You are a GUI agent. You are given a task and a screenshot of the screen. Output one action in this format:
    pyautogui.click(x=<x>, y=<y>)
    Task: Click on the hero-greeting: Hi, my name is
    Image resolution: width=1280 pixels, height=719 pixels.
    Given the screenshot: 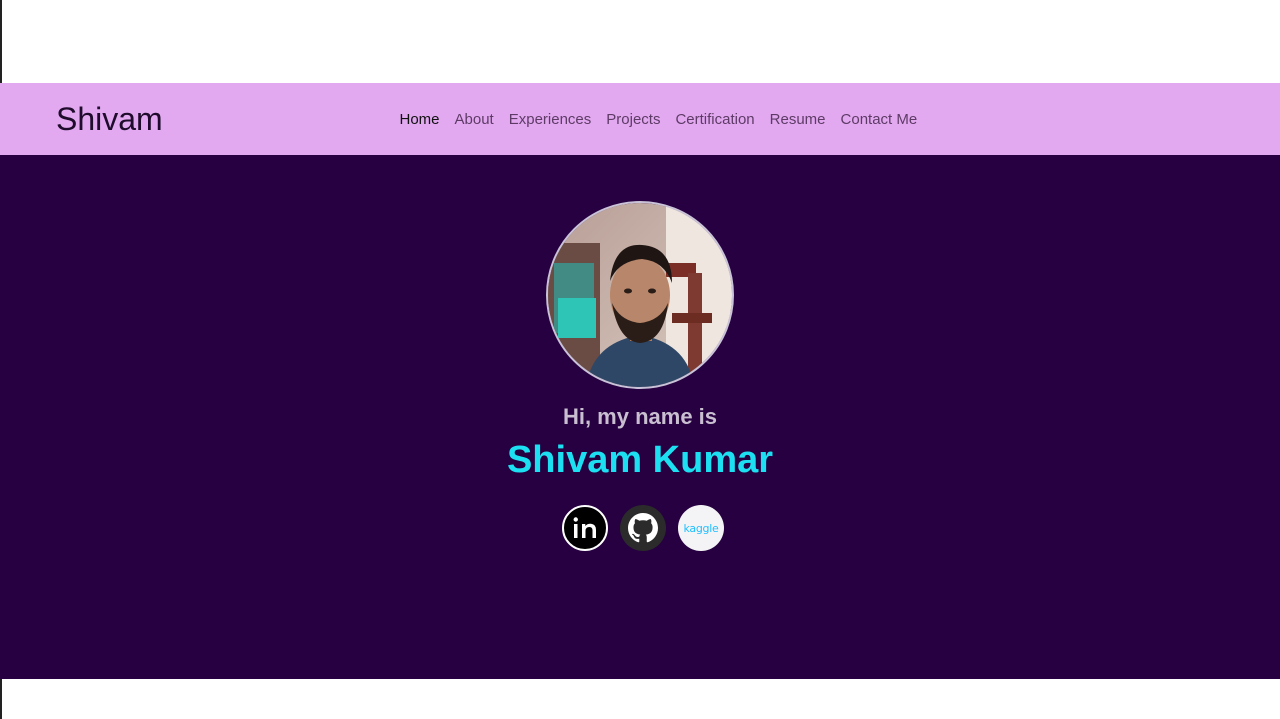 What is the action you would take?
    pyautogui.click(x=640, y=416)
    